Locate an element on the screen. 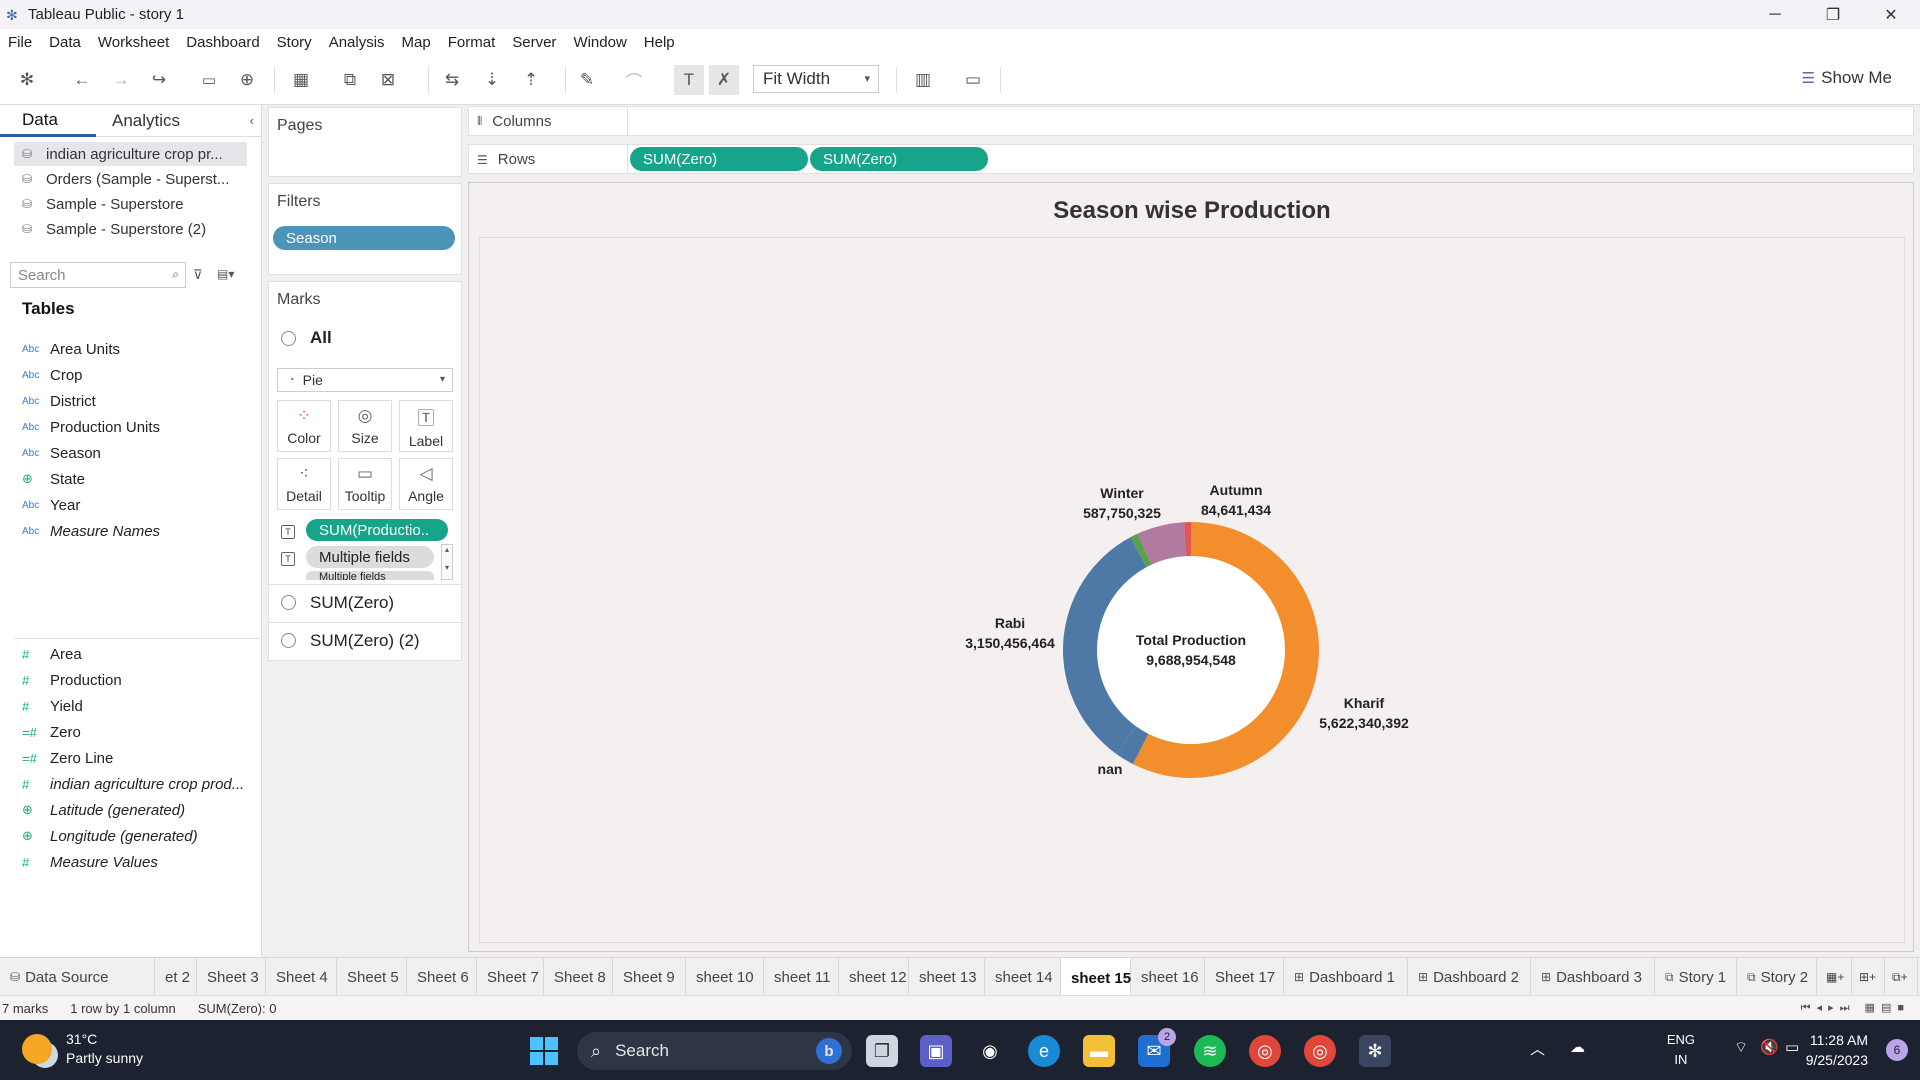 This screenshot has height=1080, width=1920. datasource-item: ⛁ Sample - Superstore is located at coordinates (130, 204).